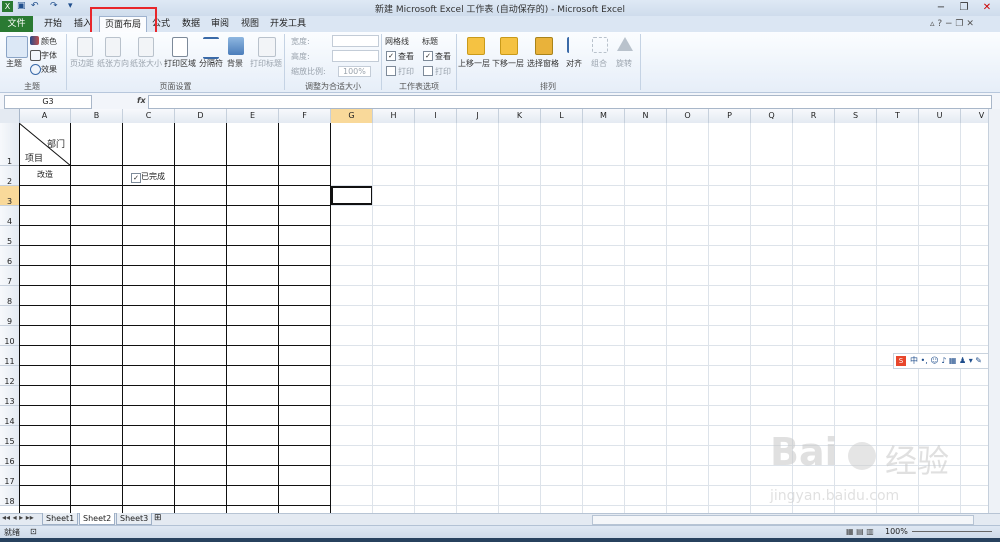 The height and width of the screenshot is (542, 1000). I want to click on scale-height-select, so click(355, 56).